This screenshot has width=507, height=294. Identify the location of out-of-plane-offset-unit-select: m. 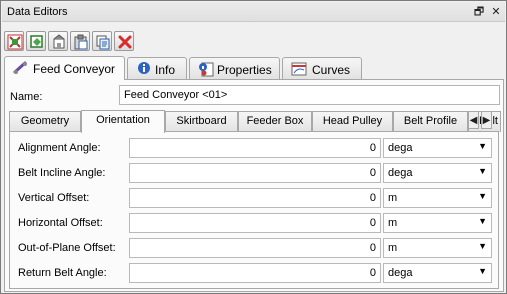
(437, 248).